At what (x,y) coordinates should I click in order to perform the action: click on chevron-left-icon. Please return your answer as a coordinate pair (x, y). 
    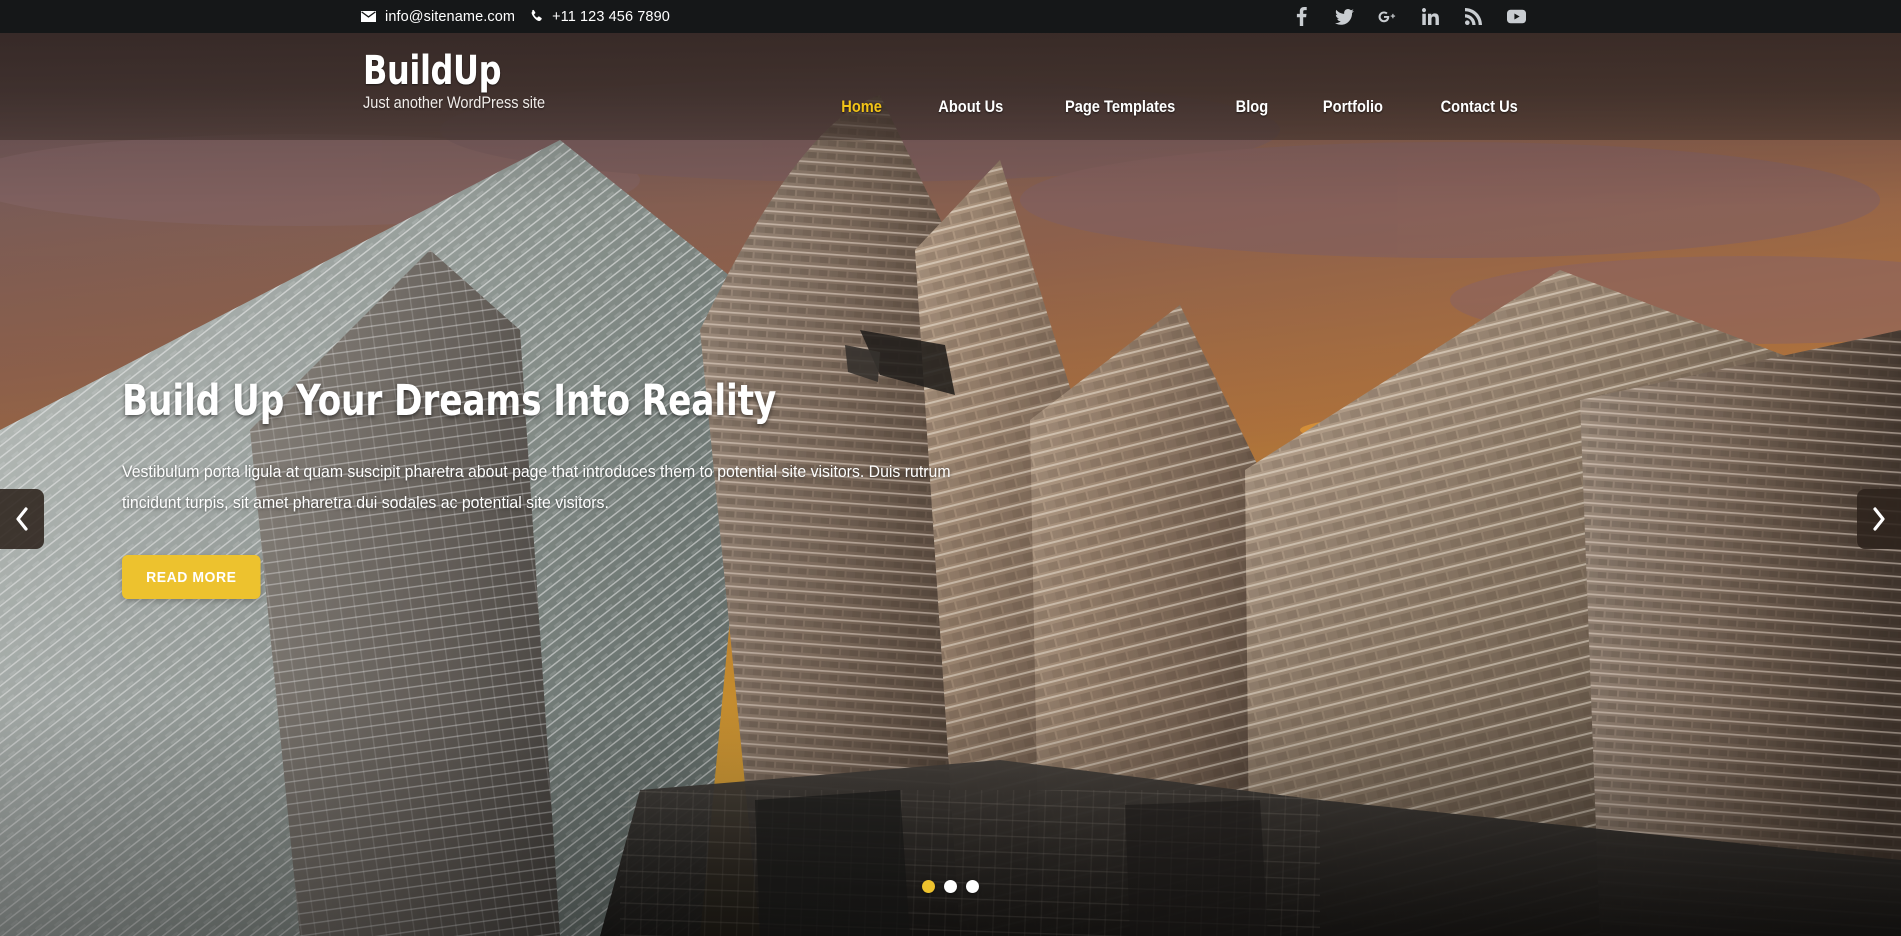
    Looking at the image, I should click on (22, 519).